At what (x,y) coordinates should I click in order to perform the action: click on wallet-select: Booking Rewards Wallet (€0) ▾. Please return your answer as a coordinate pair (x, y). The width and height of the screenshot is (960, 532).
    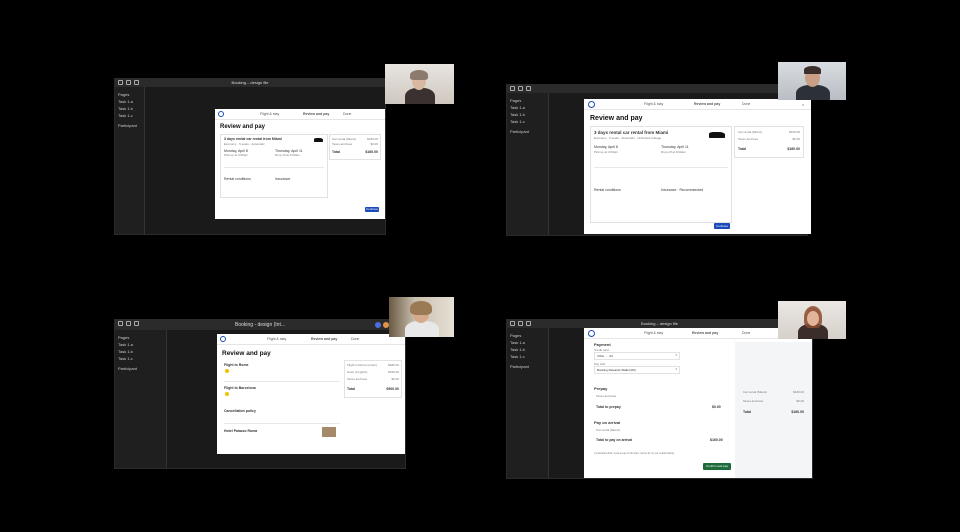
    Looking at the image, I should click on (637, 370).